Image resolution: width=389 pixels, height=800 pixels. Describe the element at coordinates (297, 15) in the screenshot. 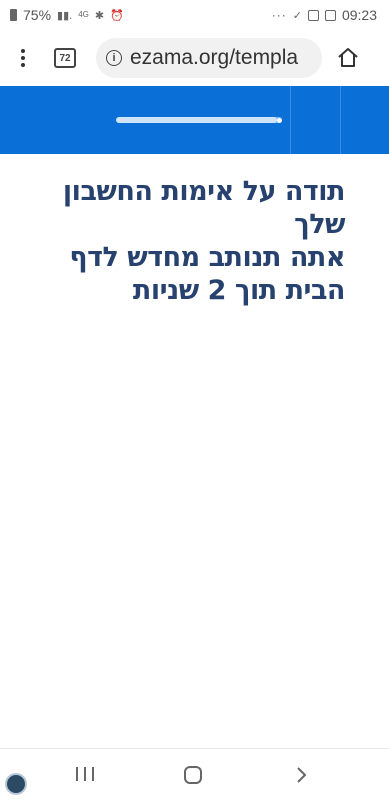

I see `check-circle-icon: ✓` at that location.